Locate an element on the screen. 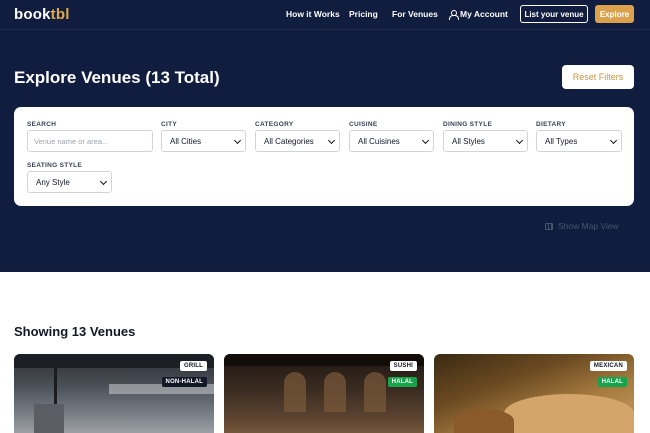 The image size is (650, 433). logo-main: book is located at coordinates (32, 14).